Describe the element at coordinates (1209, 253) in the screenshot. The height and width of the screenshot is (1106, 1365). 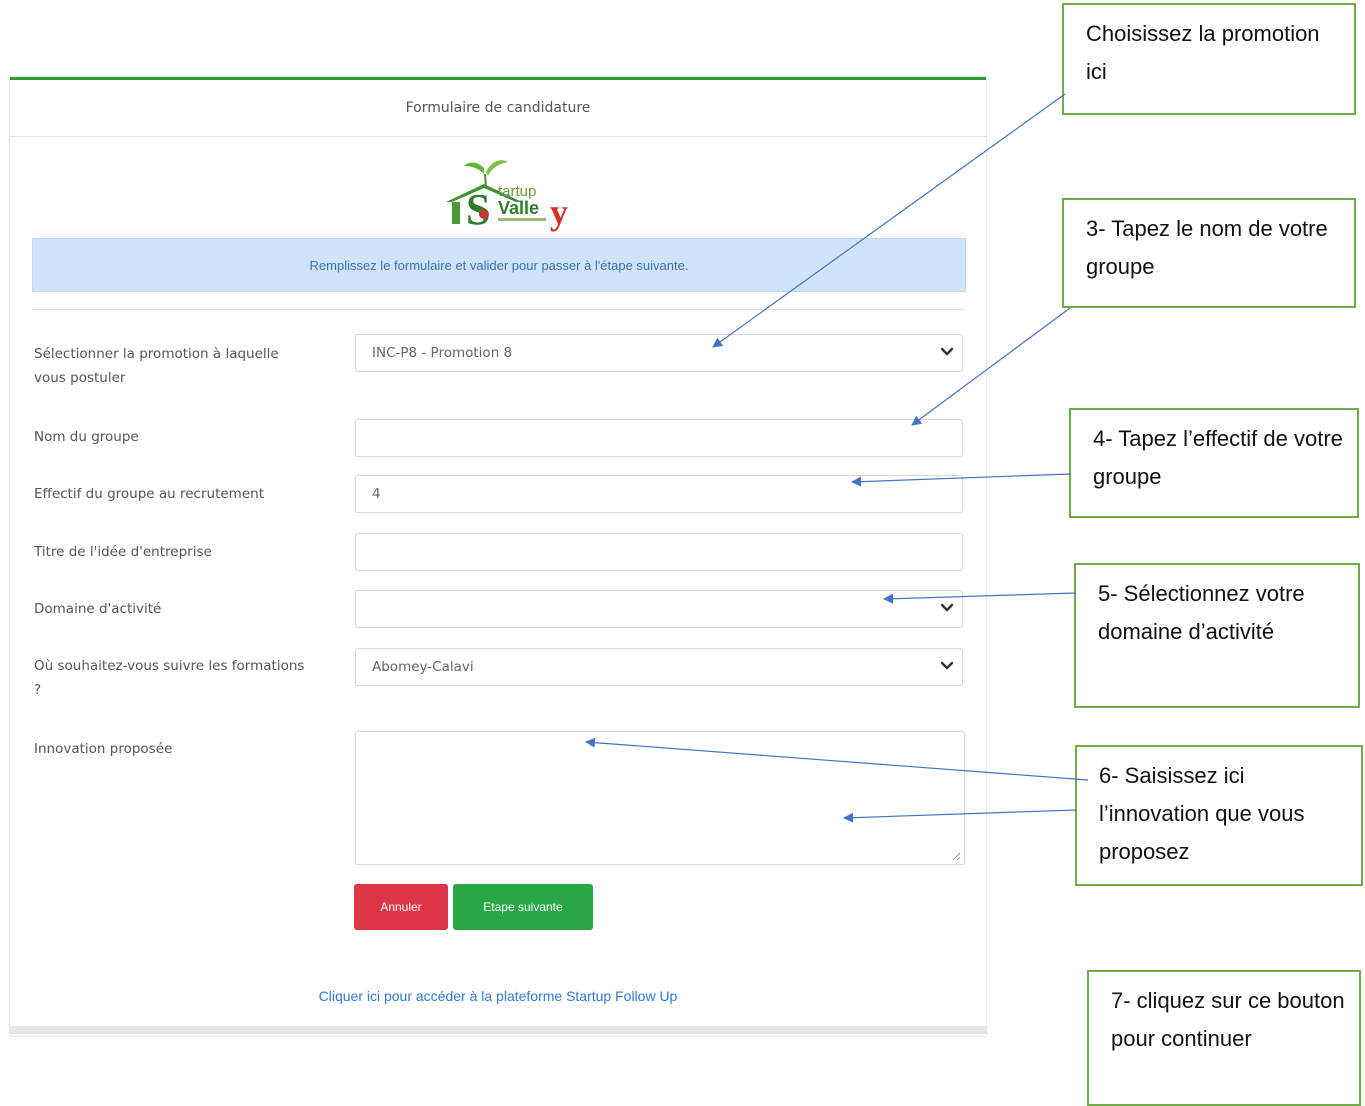
I see `callout-group-name: 3- Tapez le nom de votre groupe` at that location.